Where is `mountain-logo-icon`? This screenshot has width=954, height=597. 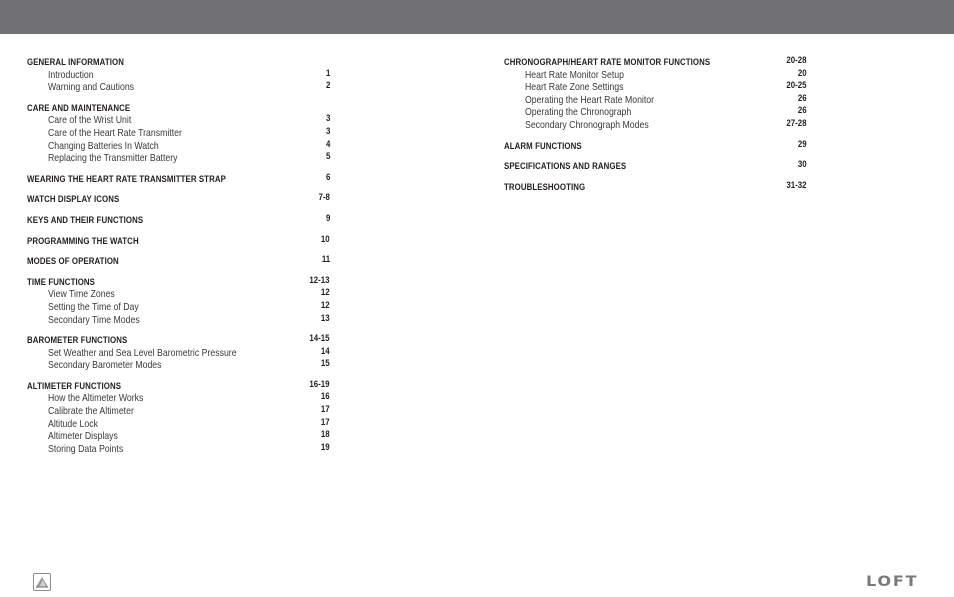
mountain-logo-icon is located at coordinates (42, 582).